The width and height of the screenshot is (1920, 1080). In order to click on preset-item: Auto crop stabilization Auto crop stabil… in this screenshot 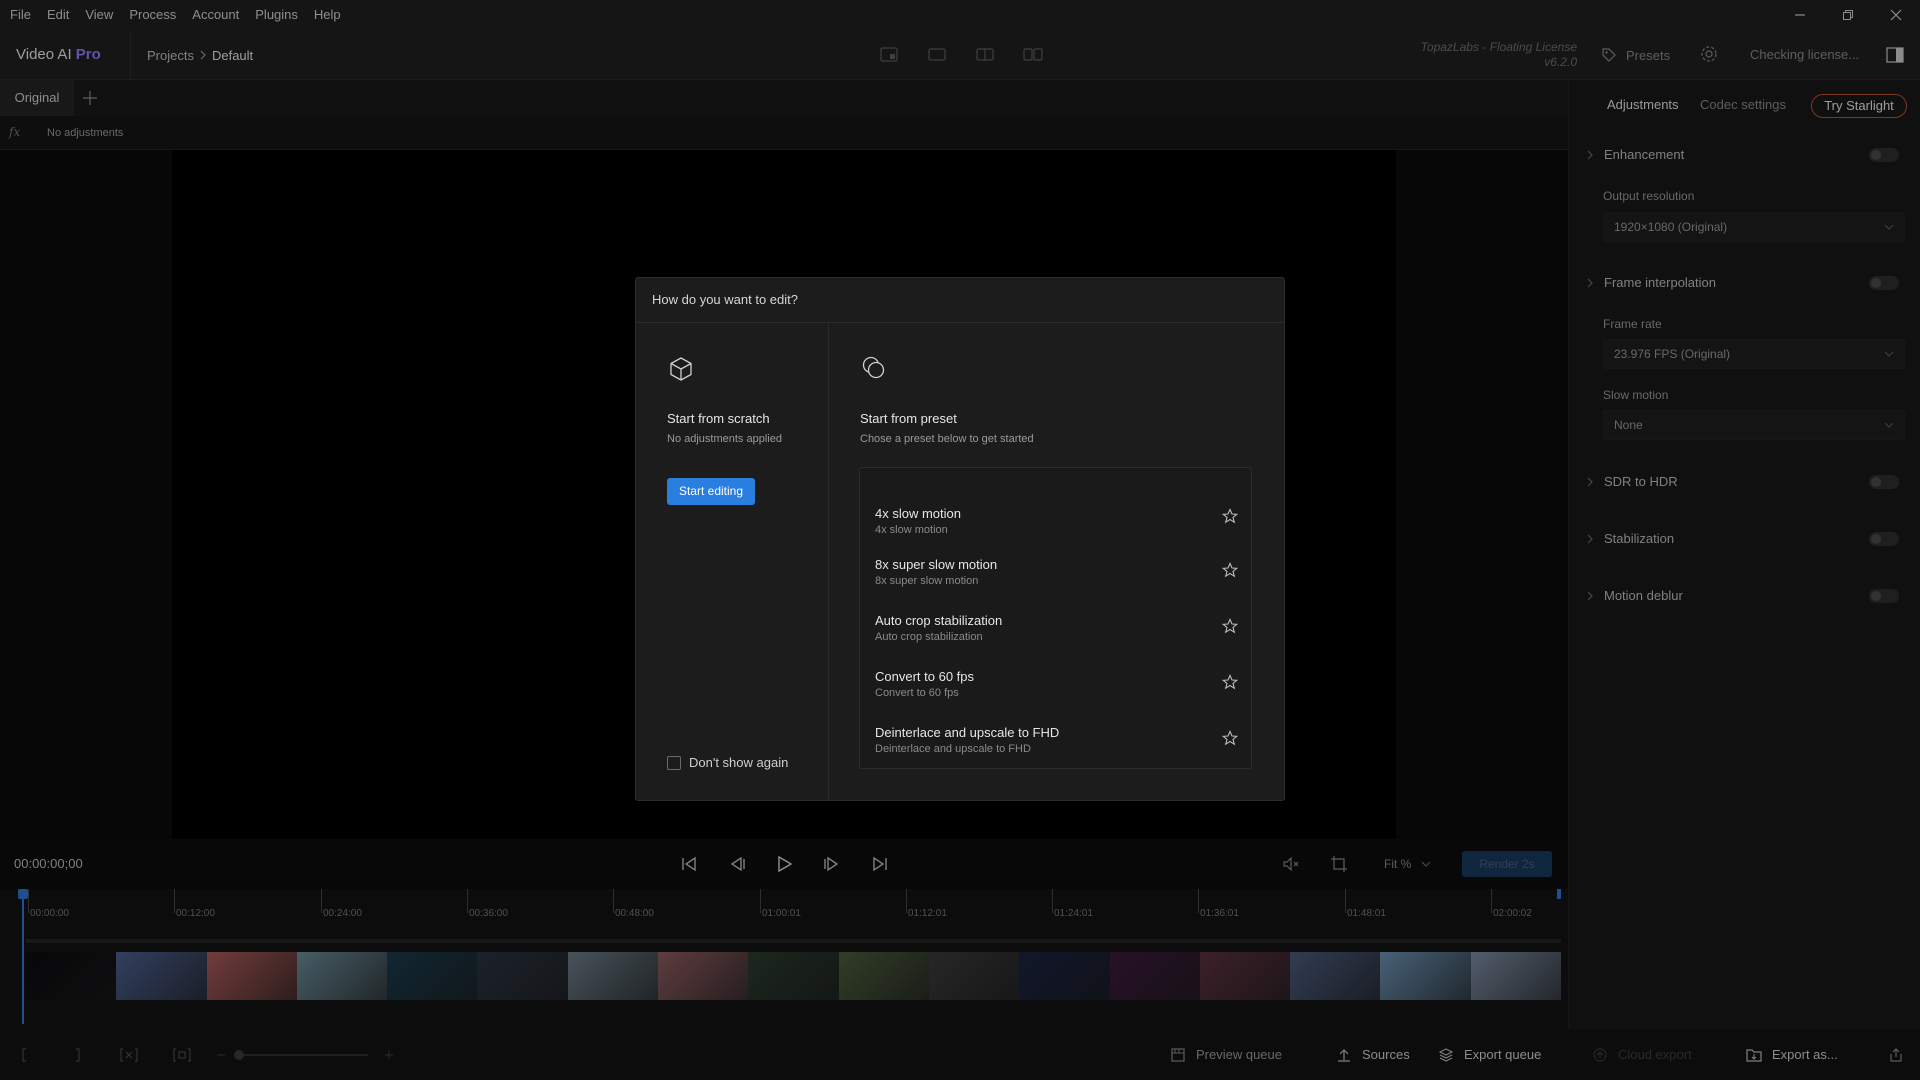, I will do `click(1055, 641)`.